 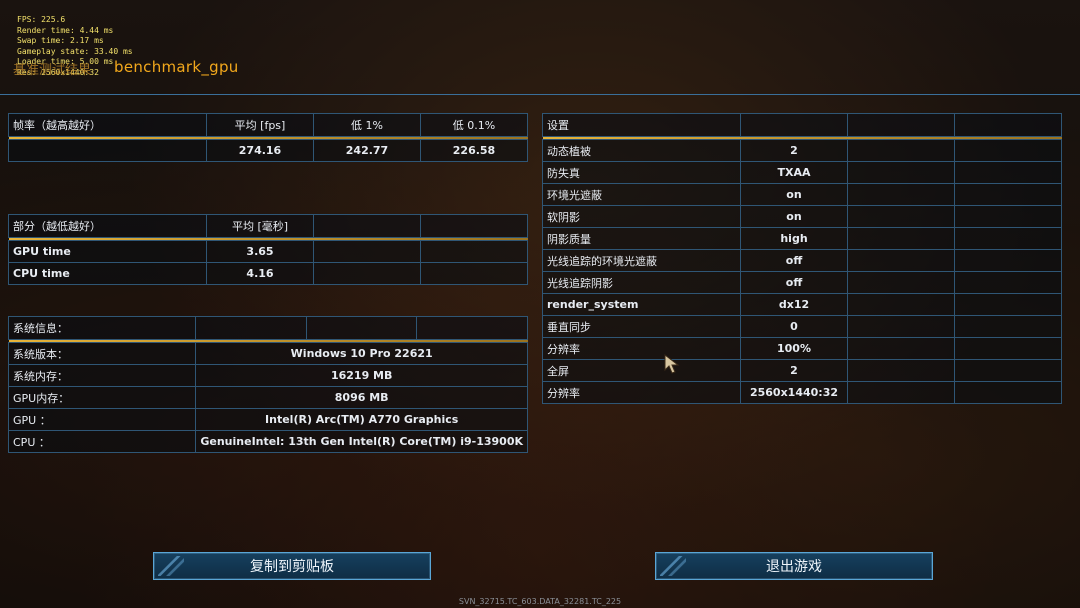 What do you see at coordinates (474, 150) in the screenshot?
I see `fps-low01-value: 226.58` at bounding box center [474, 150].